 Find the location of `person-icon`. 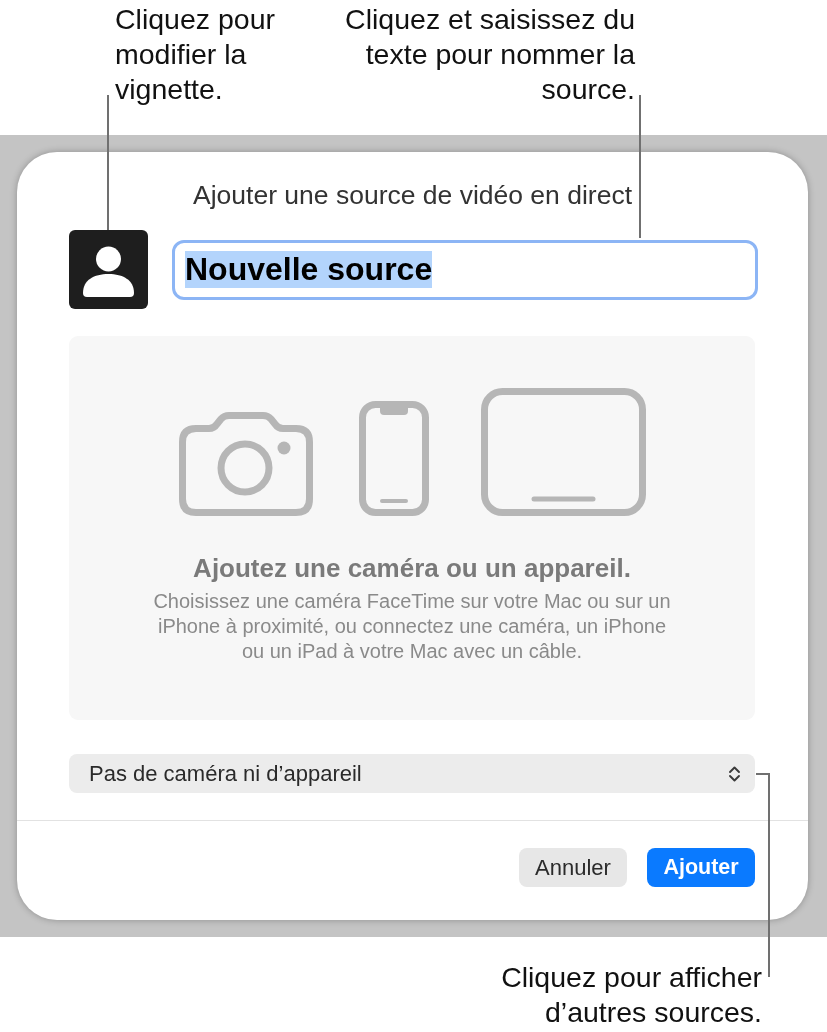

person-icon is located at coordinates (108, 269).